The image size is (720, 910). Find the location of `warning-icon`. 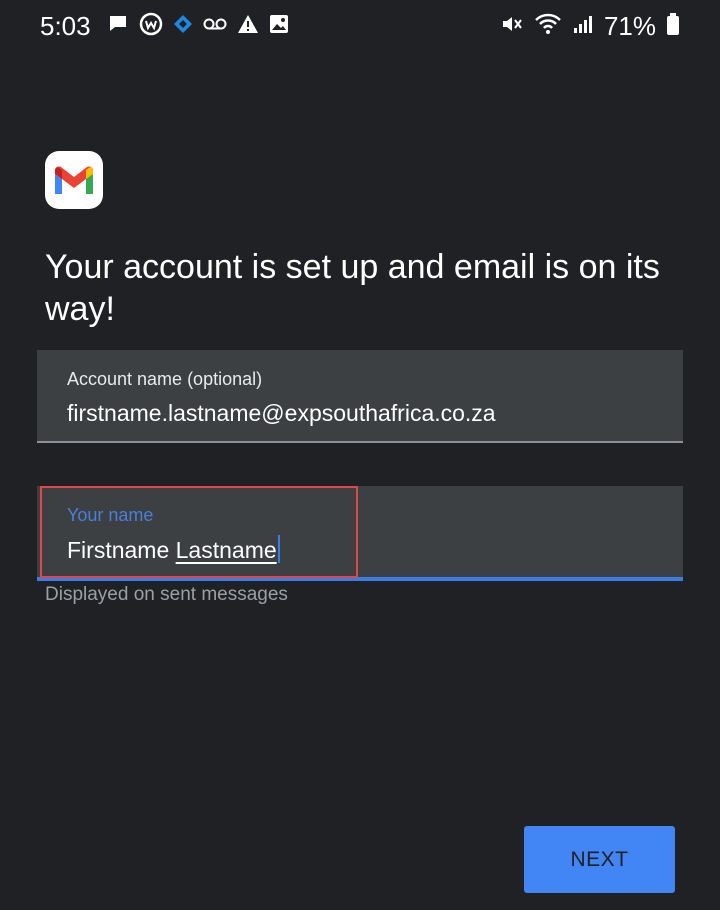

warning-icon is located at coordinates (248, 26).